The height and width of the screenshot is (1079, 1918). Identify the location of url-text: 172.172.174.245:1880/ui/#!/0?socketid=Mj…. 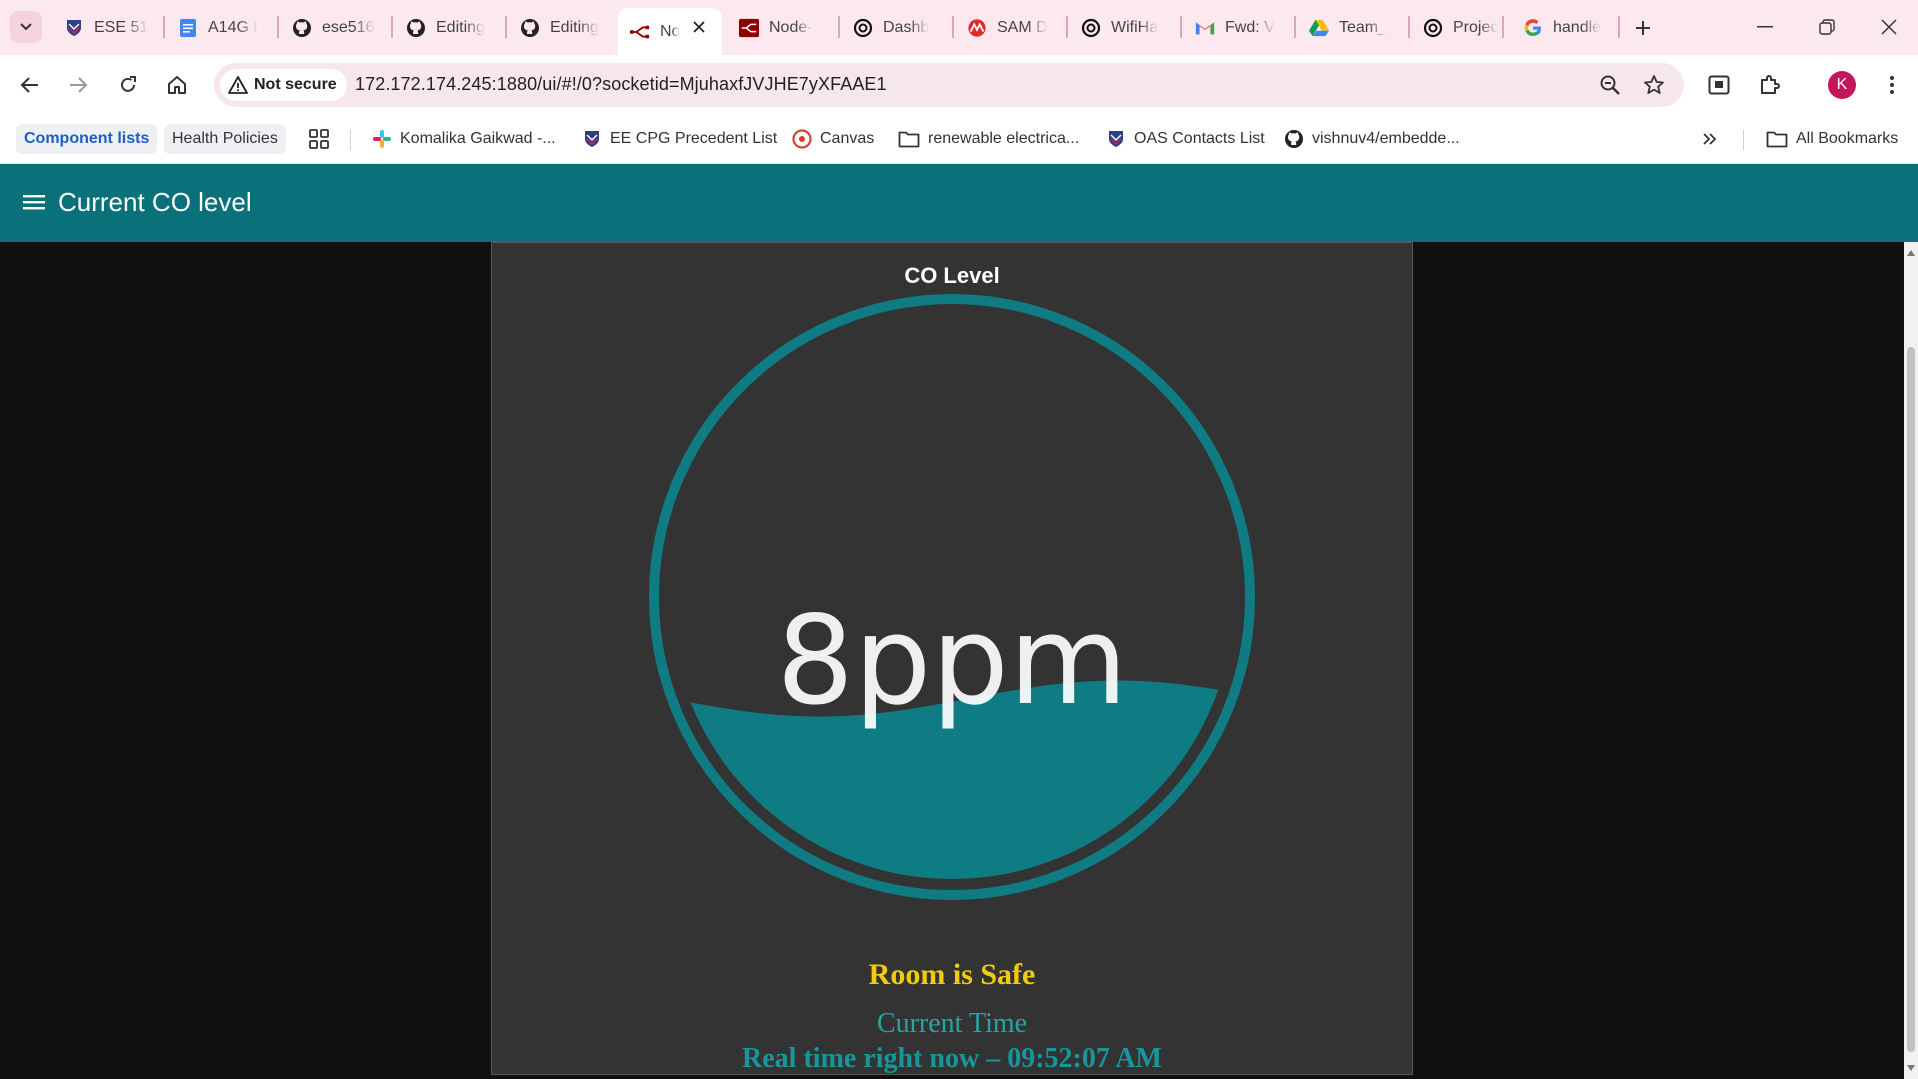
(621, 84).